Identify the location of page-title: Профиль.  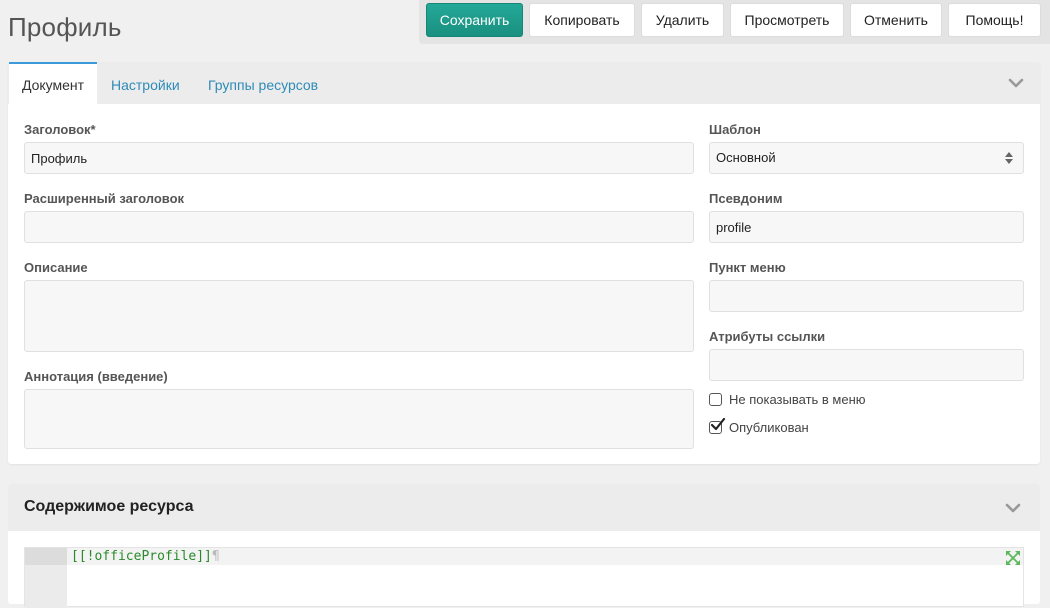
(65, 27).